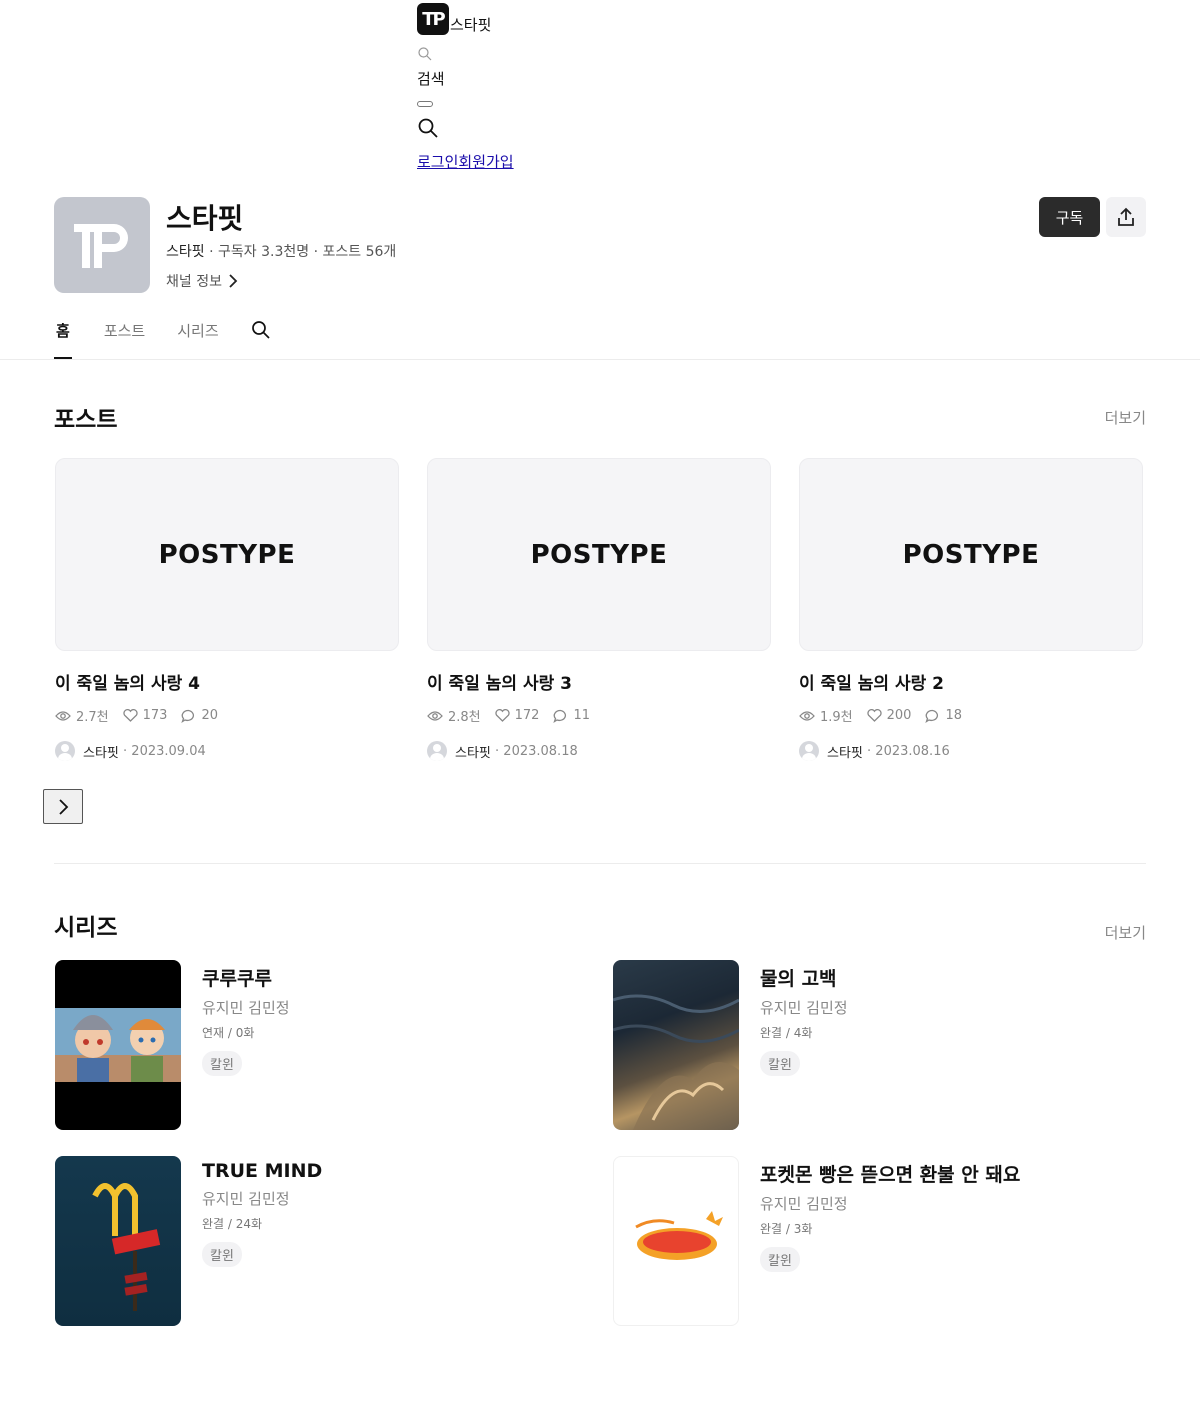  I want to click on view-stat: 2.8천, so click(454, 715).